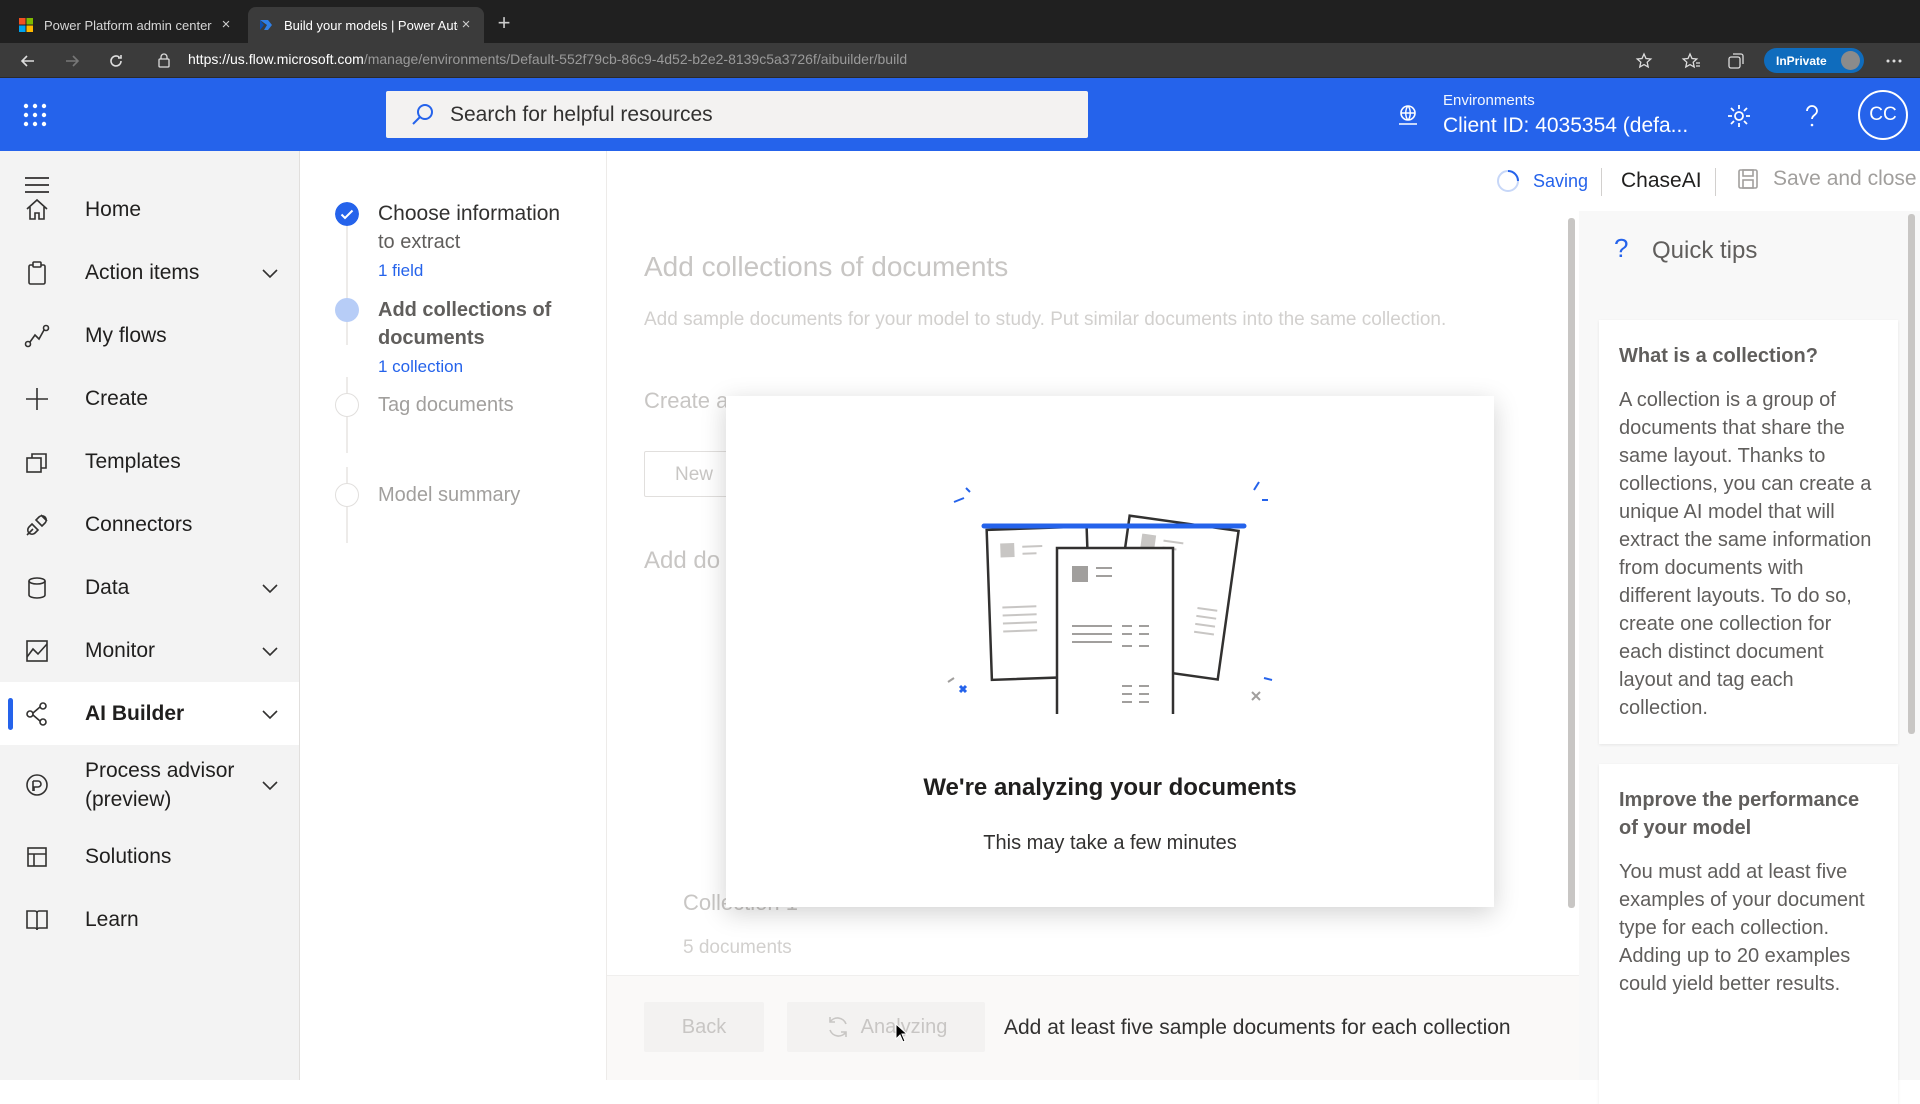  Describe the element at coordinates (504, 23) in the screenshot. I see `new-tab-icon: +` at that location.